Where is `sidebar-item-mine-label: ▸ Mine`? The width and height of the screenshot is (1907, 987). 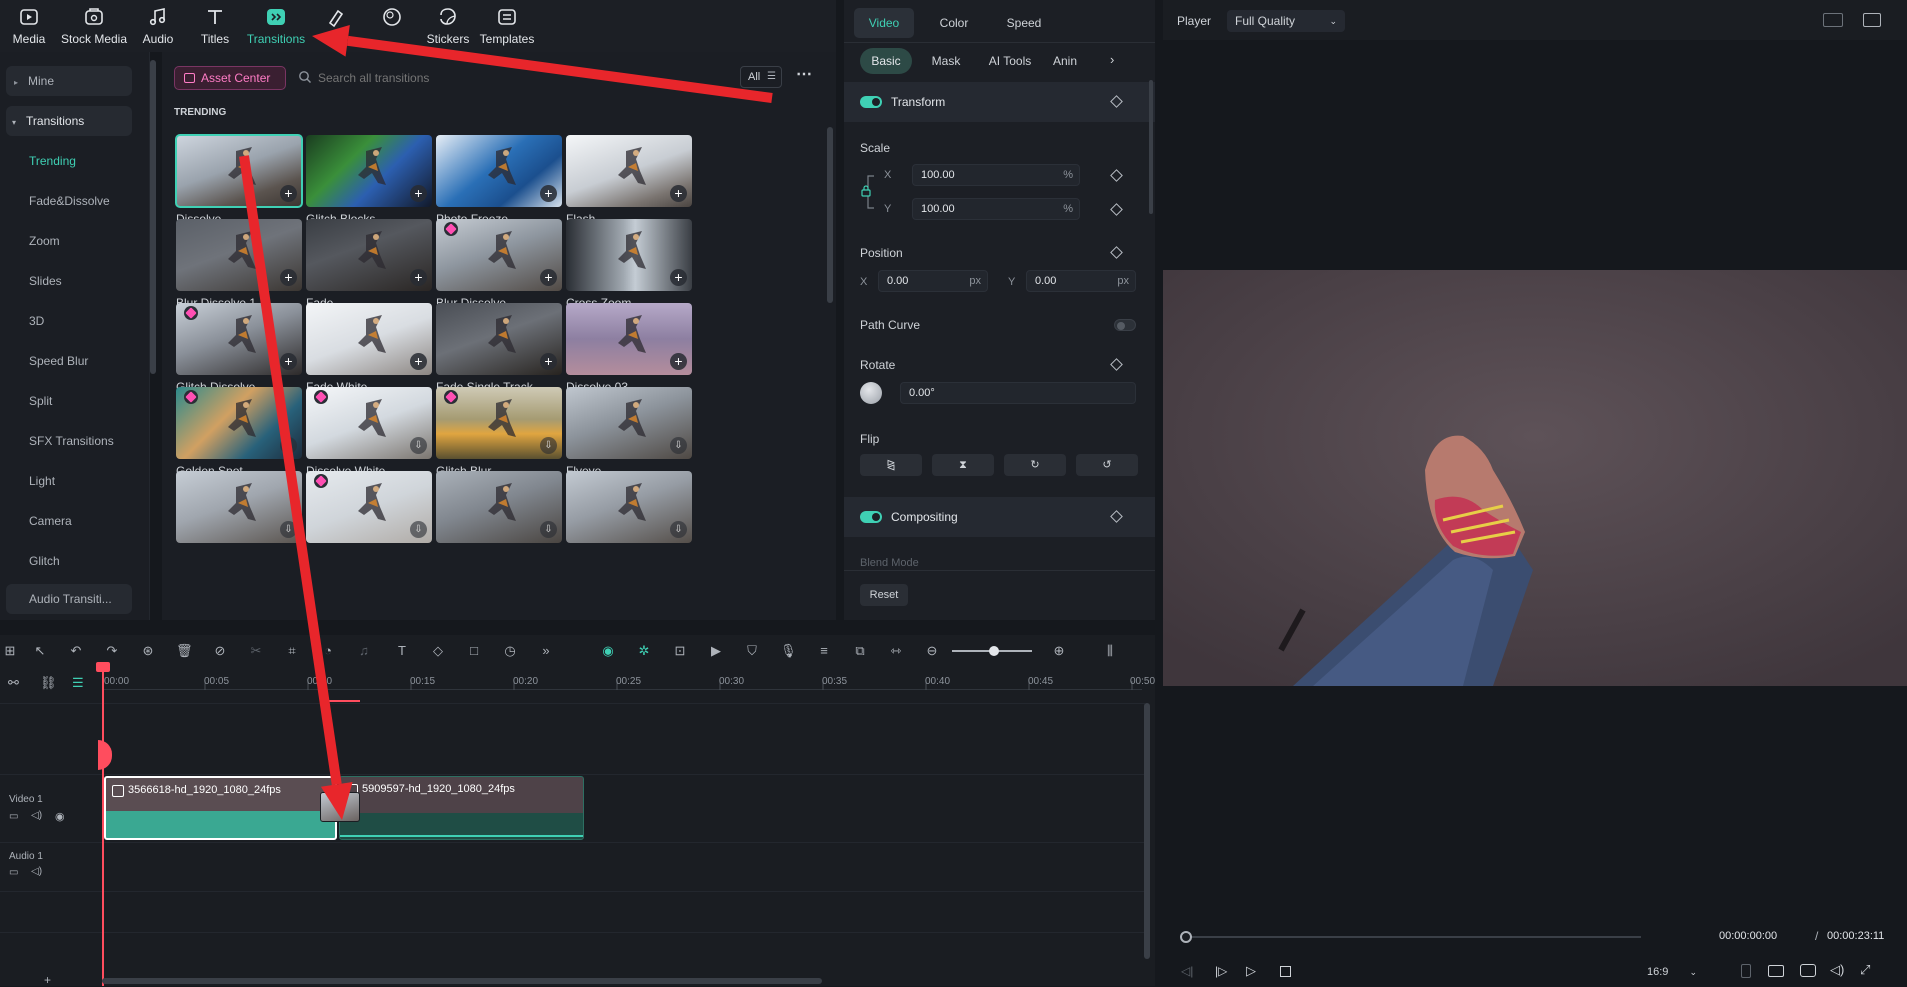 sidebar-item-mine-label: ▸ Mine is located at coordinates (75, 81).